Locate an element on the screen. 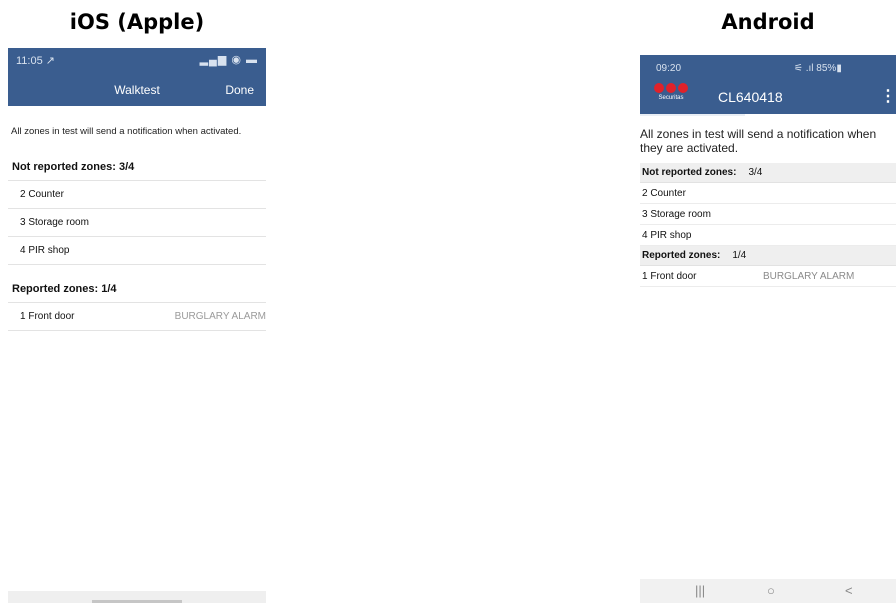 The image size is (896, 603). recents-button: ||| is located at coordinates (700, 590).